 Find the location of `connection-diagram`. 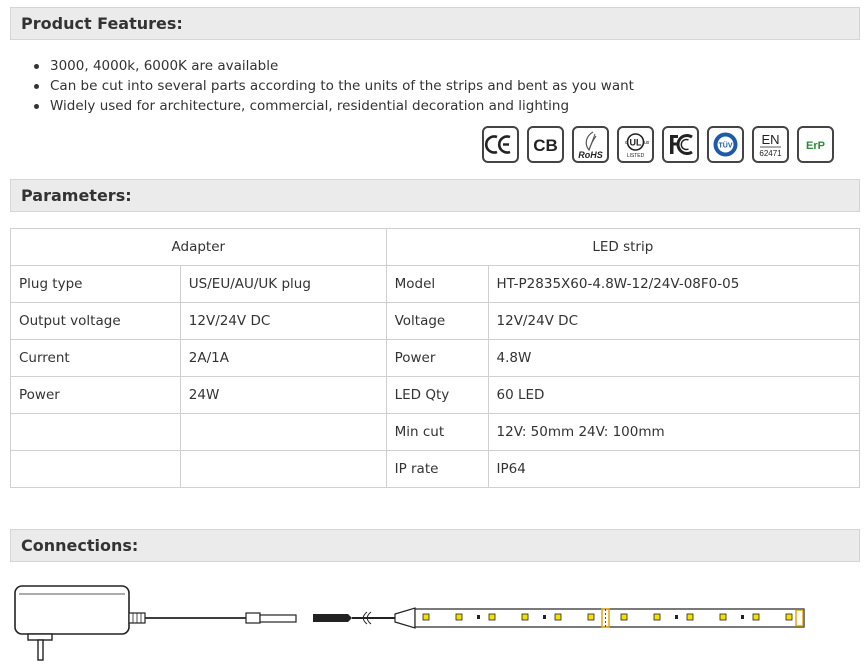

connection-diagram is located at coordinates (409, 623).